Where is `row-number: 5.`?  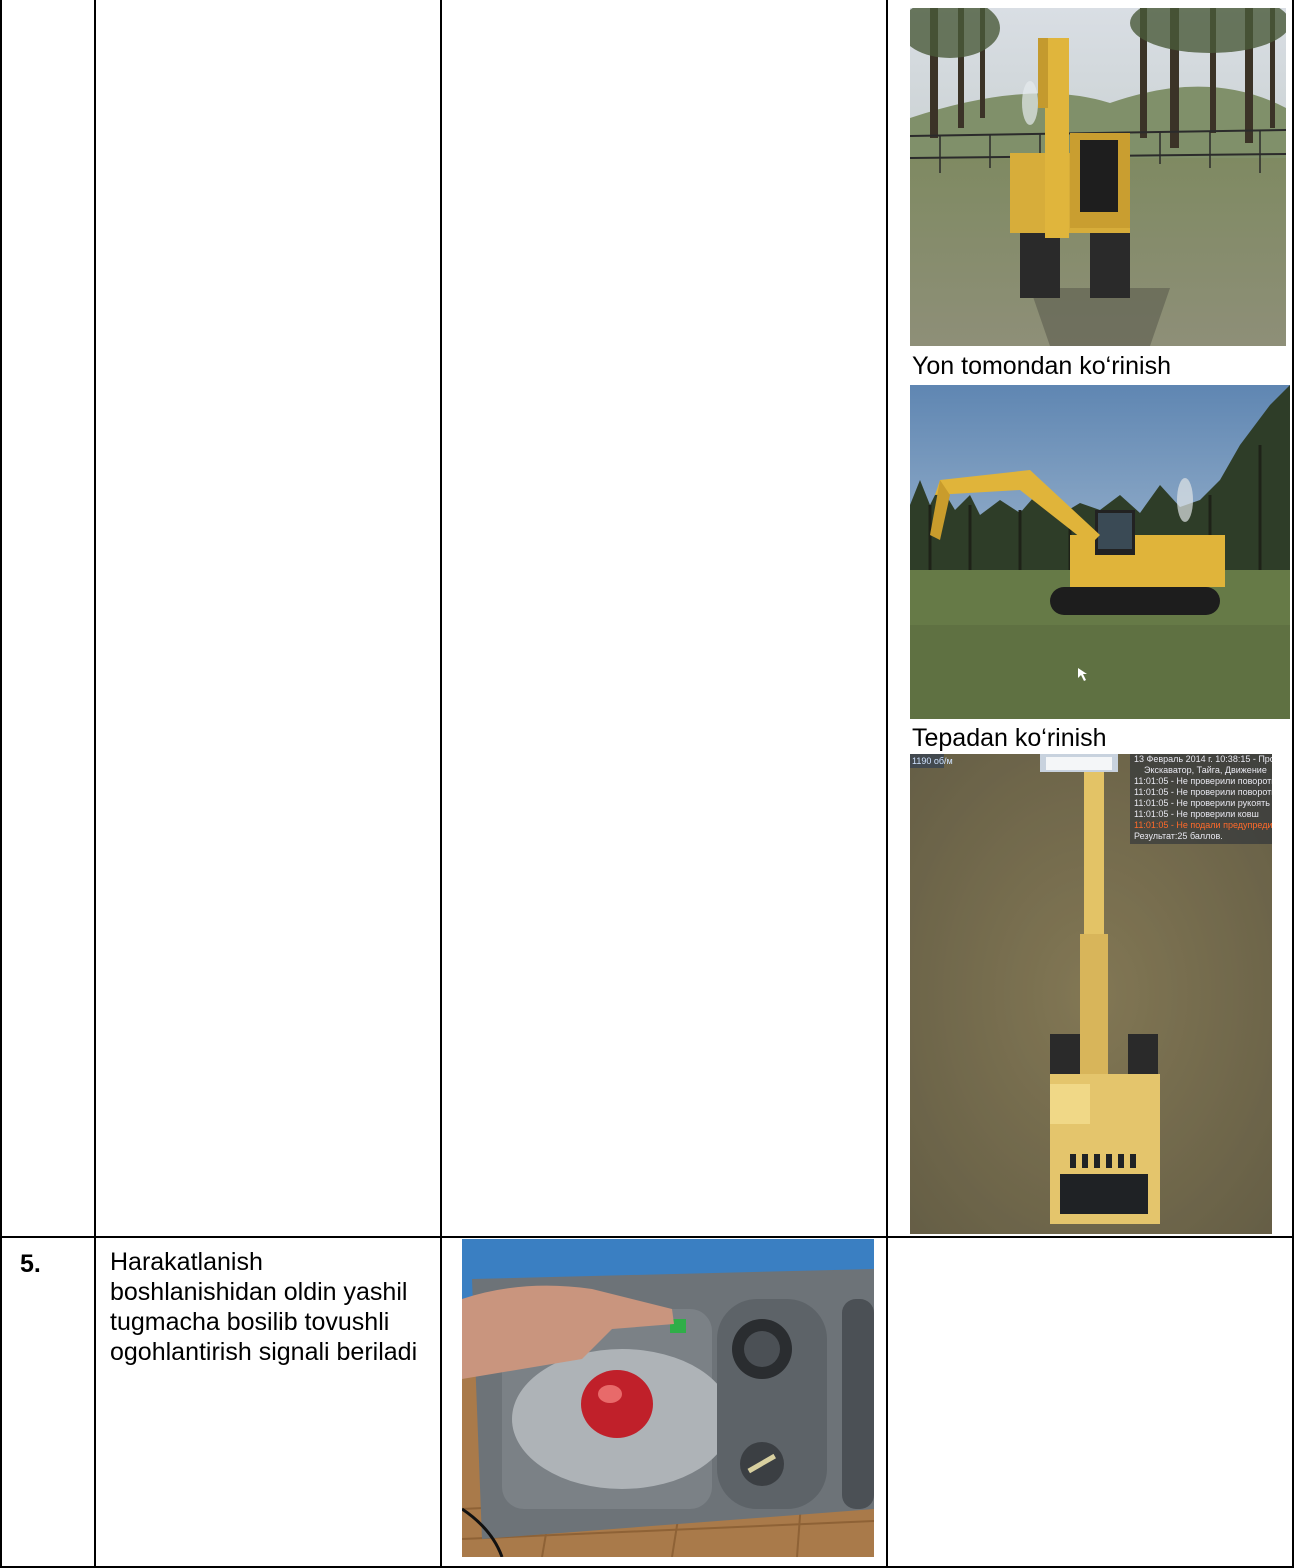 row-number: 5. is located at coordinates (30, 1264).